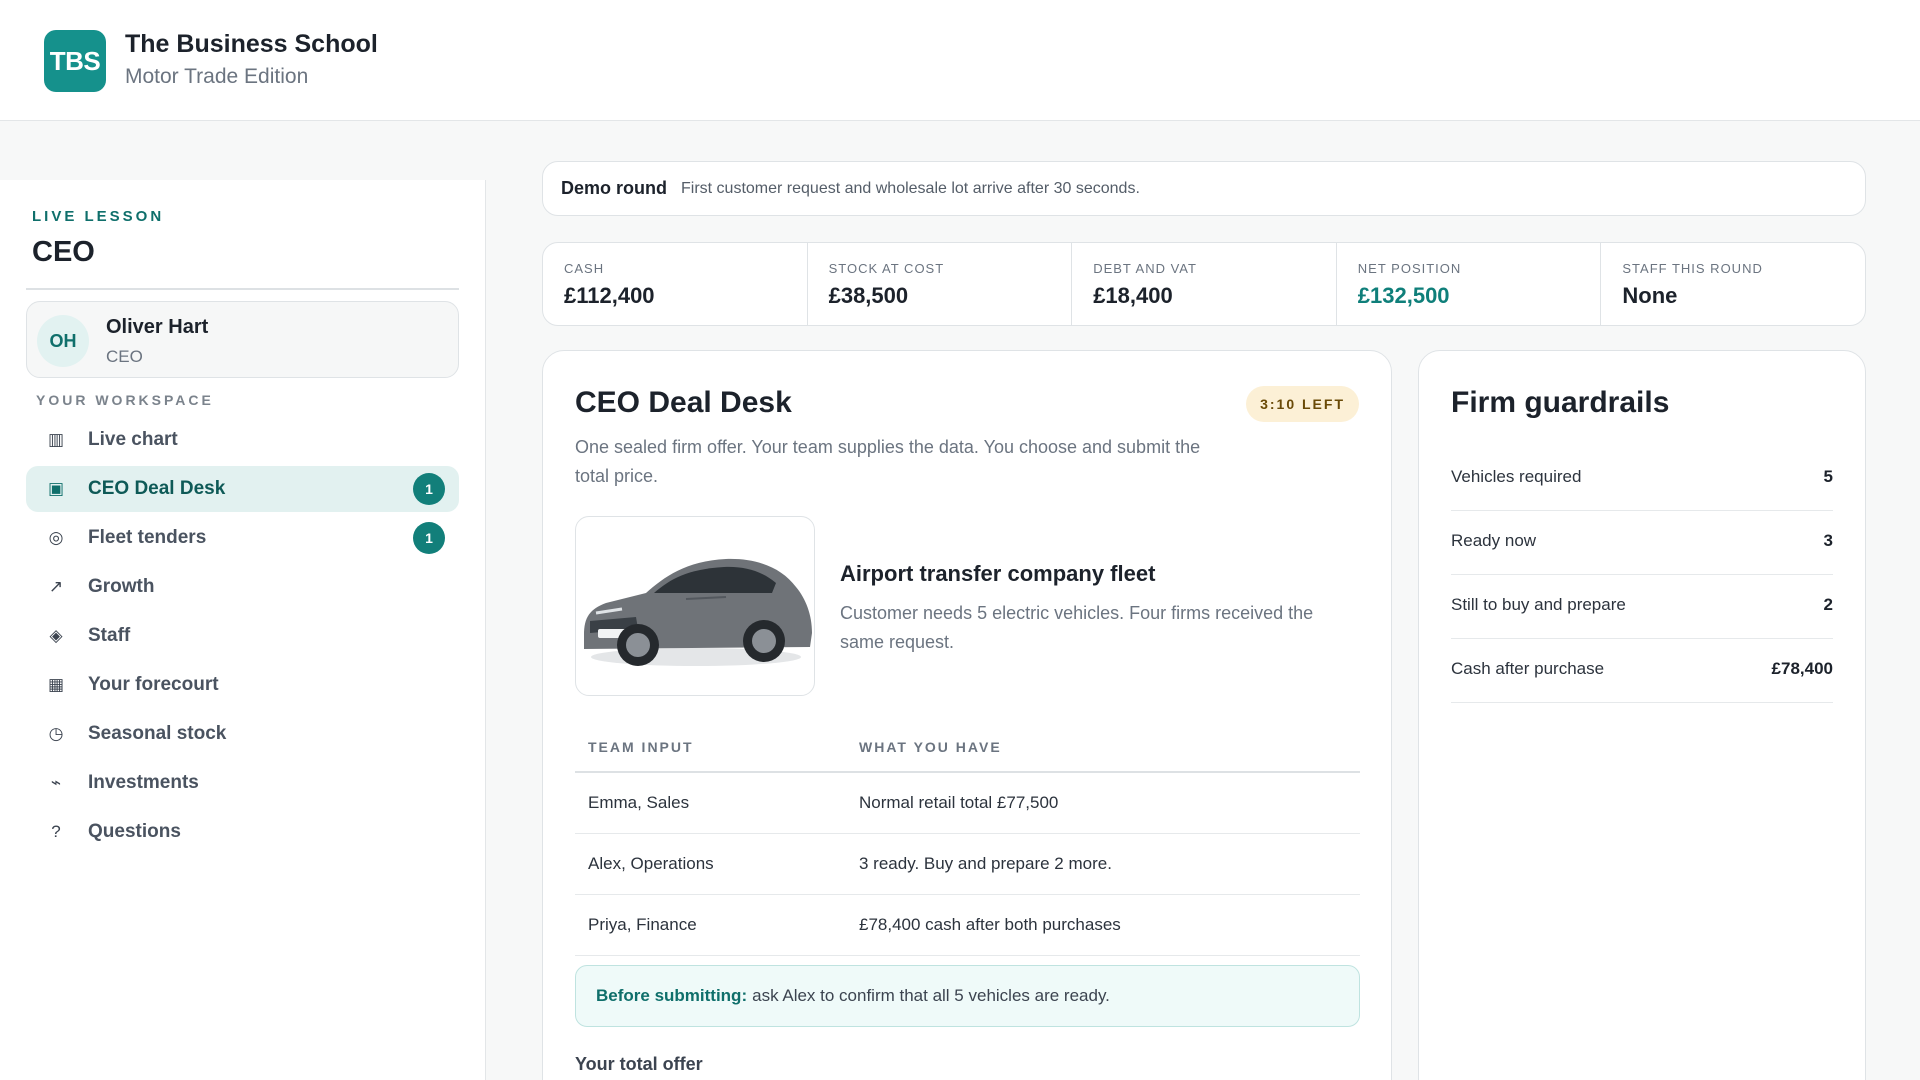 The image size is (1920, 1080). What do you see at coordinates (1642, 671) in the screenshot?
I see `list-item: Cash after purchase £78,400` at bounding box center [1642, 671].